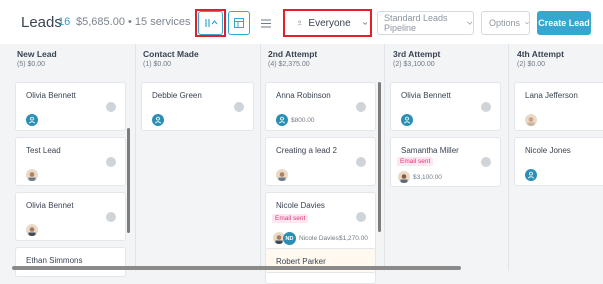 The height and width of the screenshot is (284, 603). Describe the element at coordinates (320, 106) in the screenshot. I see `lead-card: Anna Robinson $800.00` at that location.